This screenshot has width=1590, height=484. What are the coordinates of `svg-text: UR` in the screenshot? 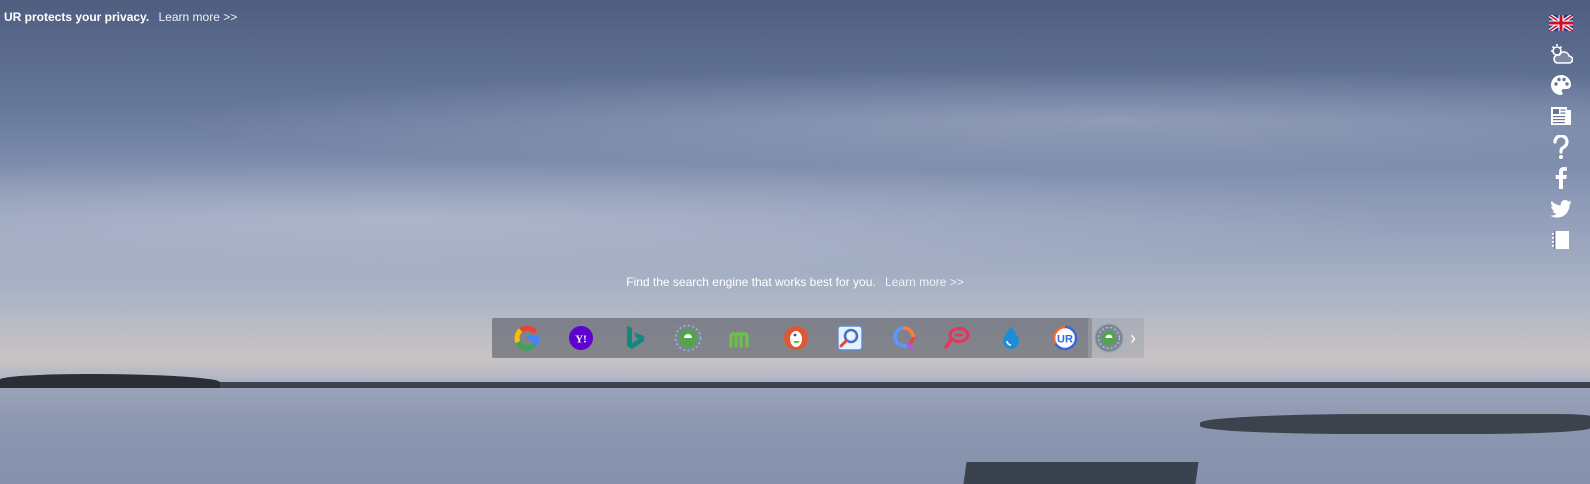 It's located at (1065, 340).